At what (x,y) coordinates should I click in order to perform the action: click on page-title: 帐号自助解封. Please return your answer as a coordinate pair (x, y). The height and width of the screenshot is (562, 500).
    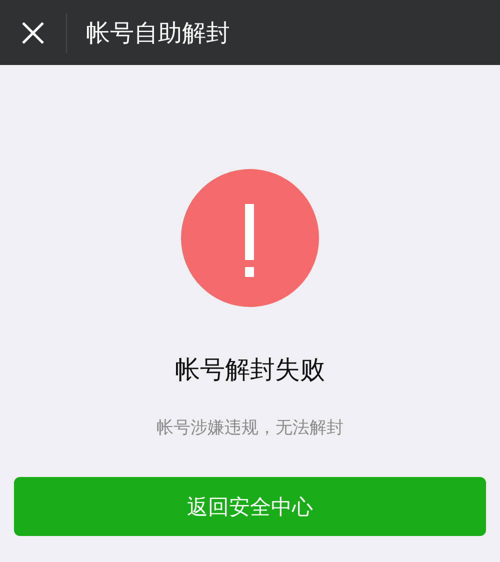
    Looking at the image, I should click on (158, 33).